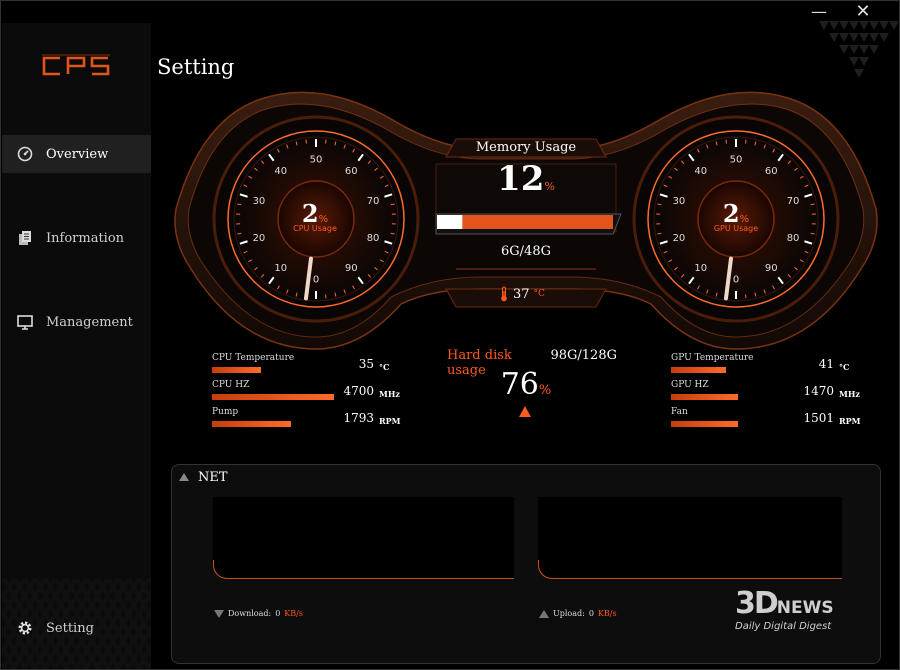 This screenshot has width=900, height=670. I want to click on stat-row: GPU Temperature 41 °C, so click(771, 366).